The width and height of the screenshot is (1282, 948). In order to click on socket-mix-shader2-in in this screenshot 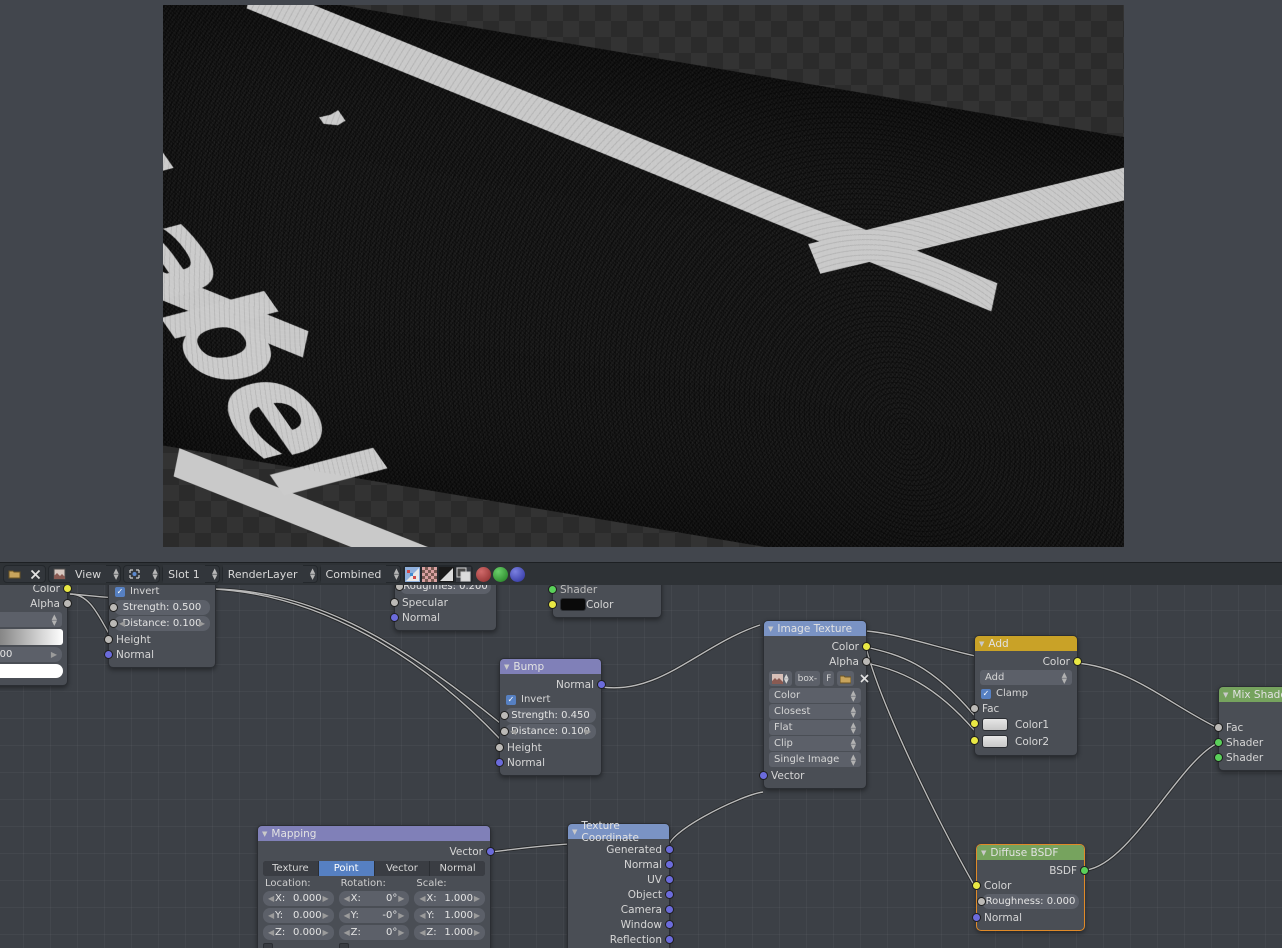, I will do `click(1218, 757)`.